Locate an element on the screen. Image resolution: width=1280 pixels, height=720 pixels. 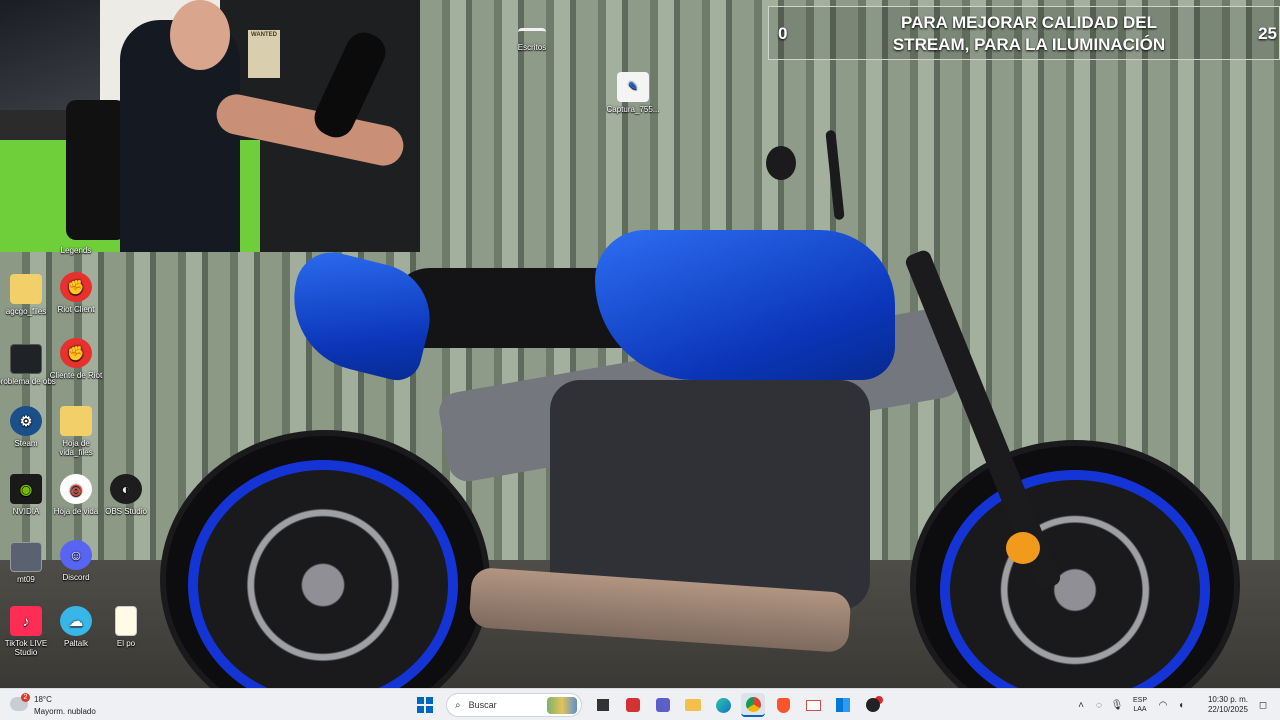
taskbar-apps: ⌕ Buscar is located at coordinates (649, 705).